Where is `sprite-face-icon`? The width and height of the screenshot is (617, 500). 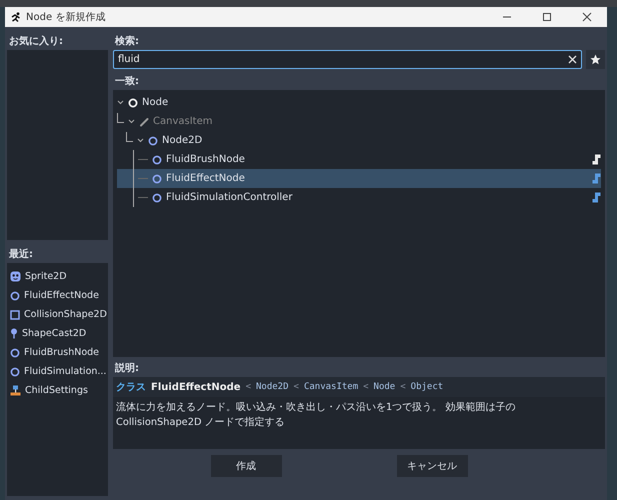 sprite-face-icon is located at coordinates (15, 276).